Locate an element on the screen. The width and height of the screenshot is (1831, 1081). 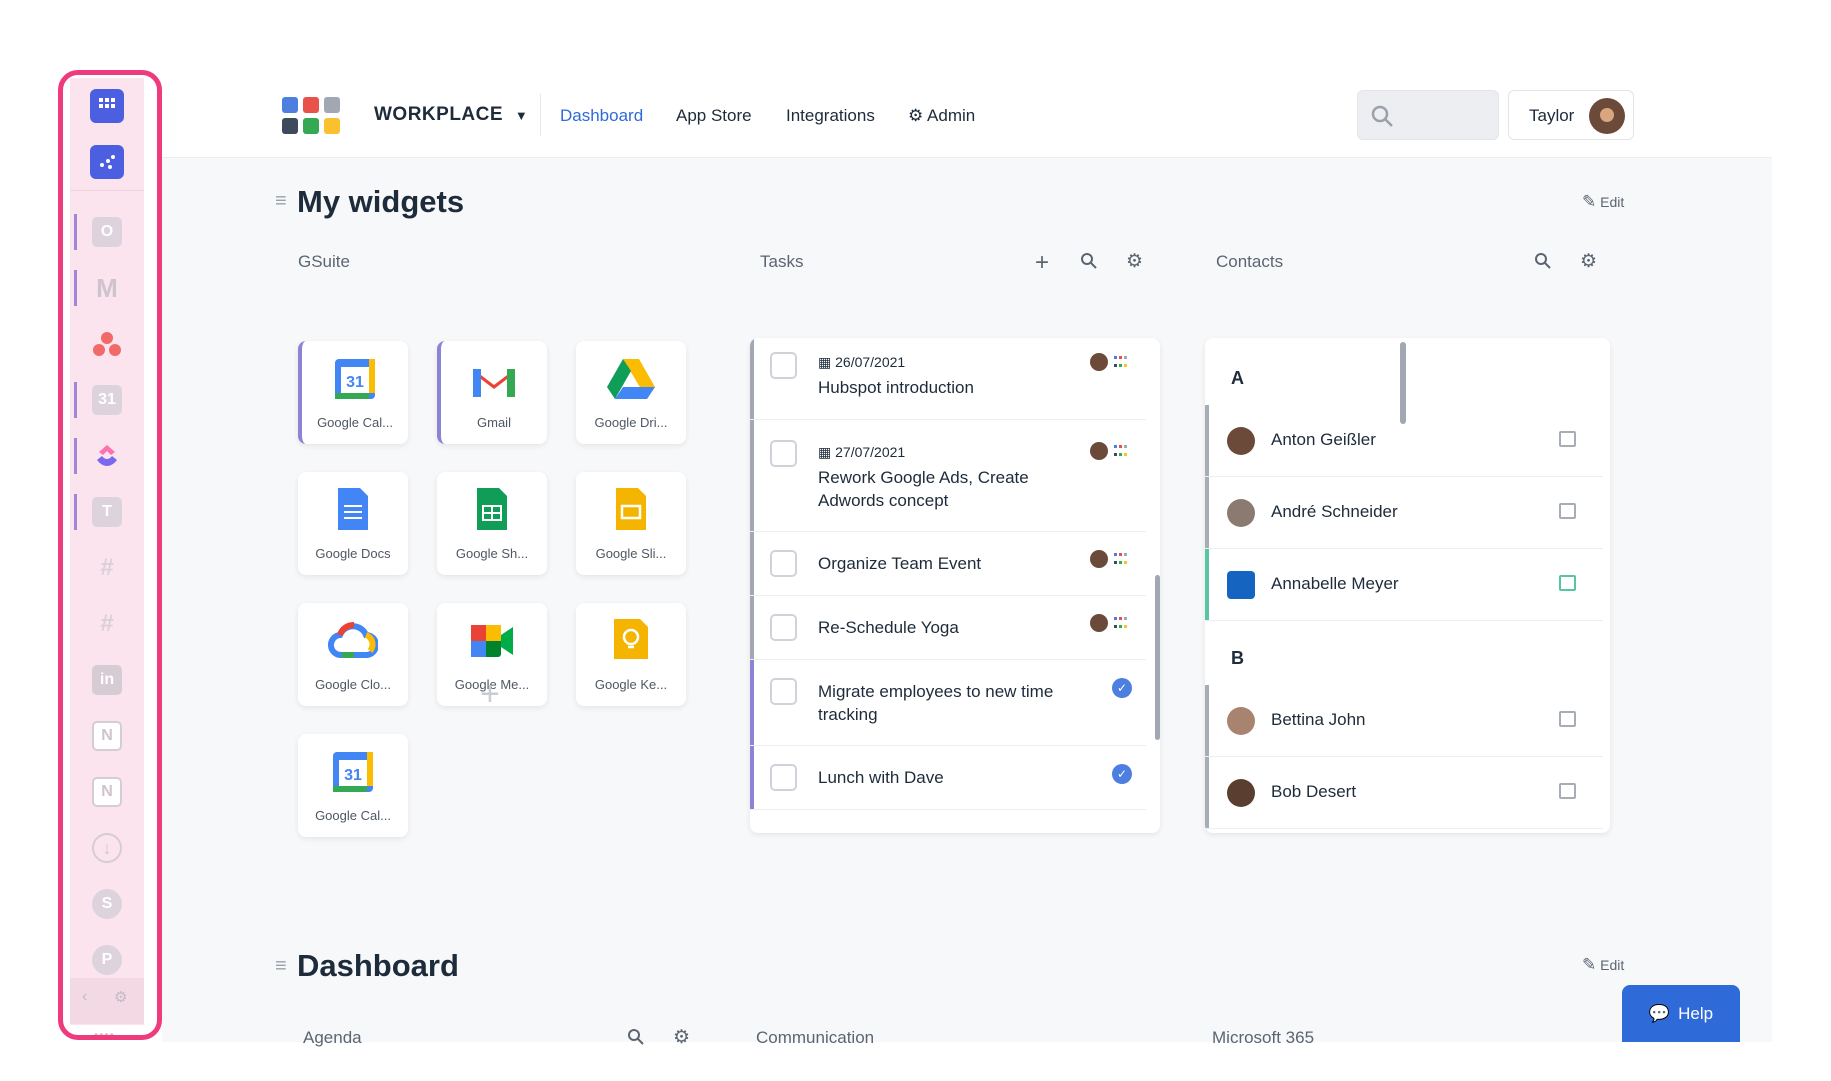
contact-row: Annabelle Meyer is located at coordinates (1404, 585).